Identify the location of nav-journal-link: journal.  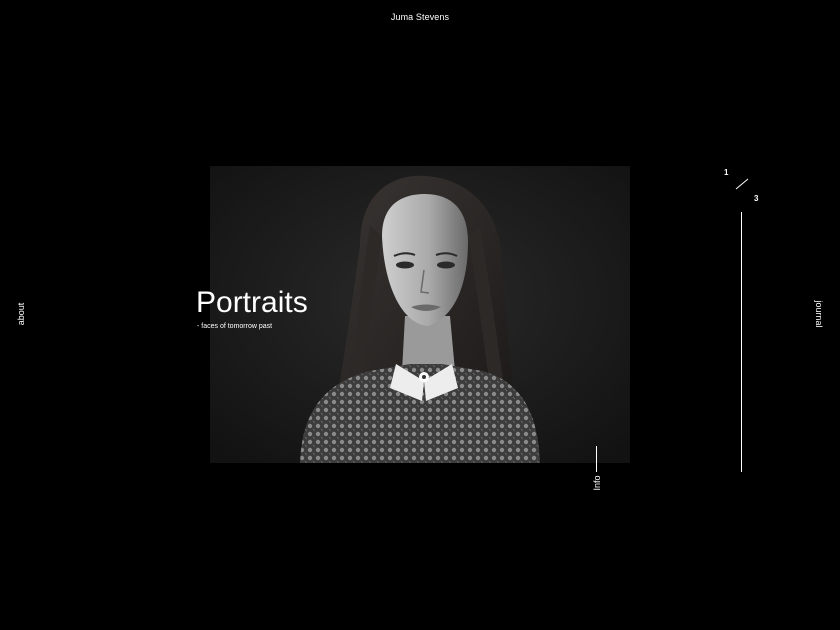
(819, 313).